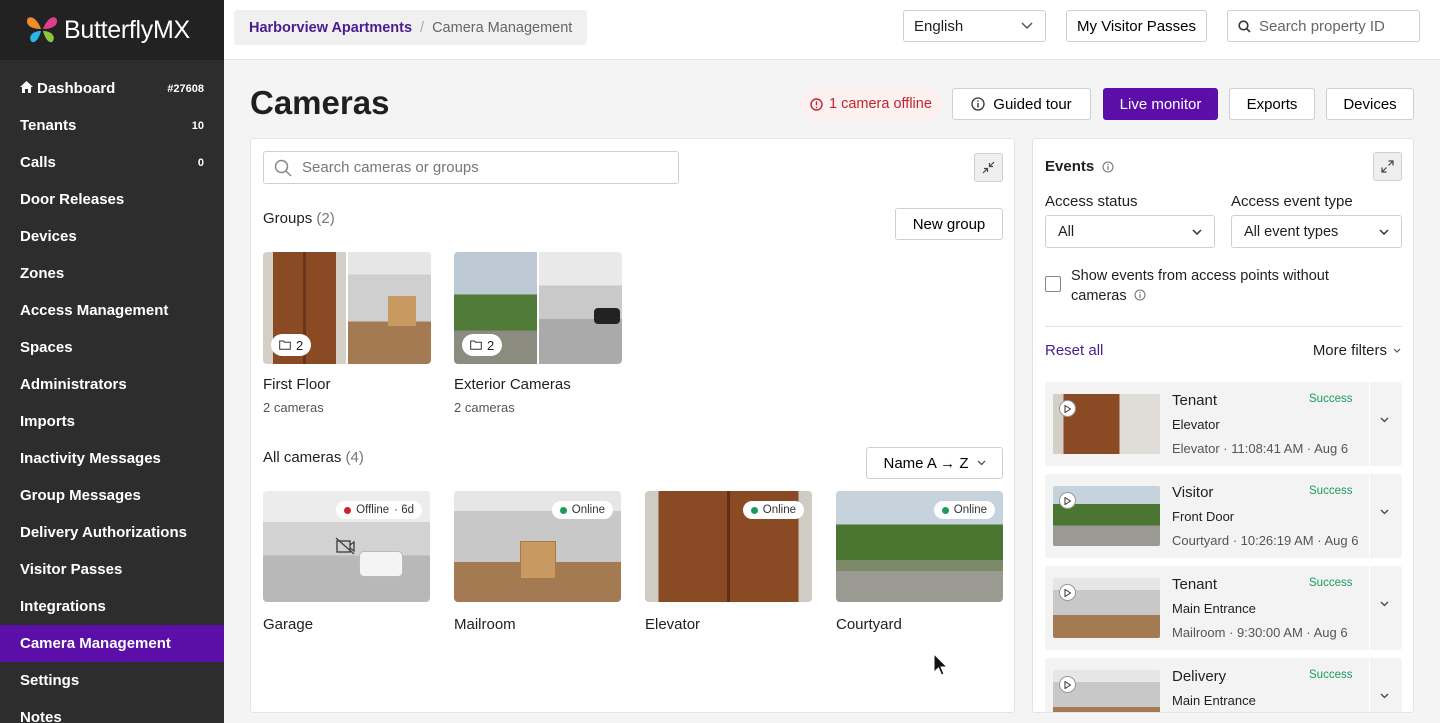 The image size is (1440, 723). What do you see at coordinates (1021, 104) in the screenshot?
I see `guided-tour-button: Guided tour` at bounding box center [1021, 104].